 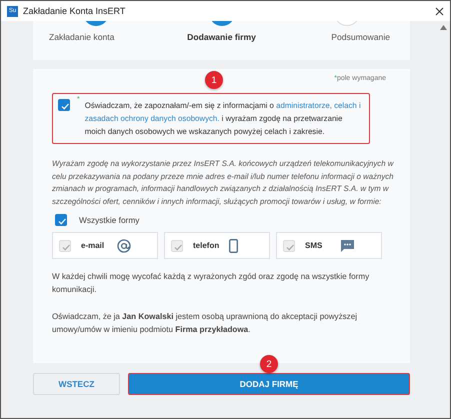 What do you see at coordinates (214, 80) in the screenshot?
I see `step-number-badge: 1` at bounding box center [214, 80].